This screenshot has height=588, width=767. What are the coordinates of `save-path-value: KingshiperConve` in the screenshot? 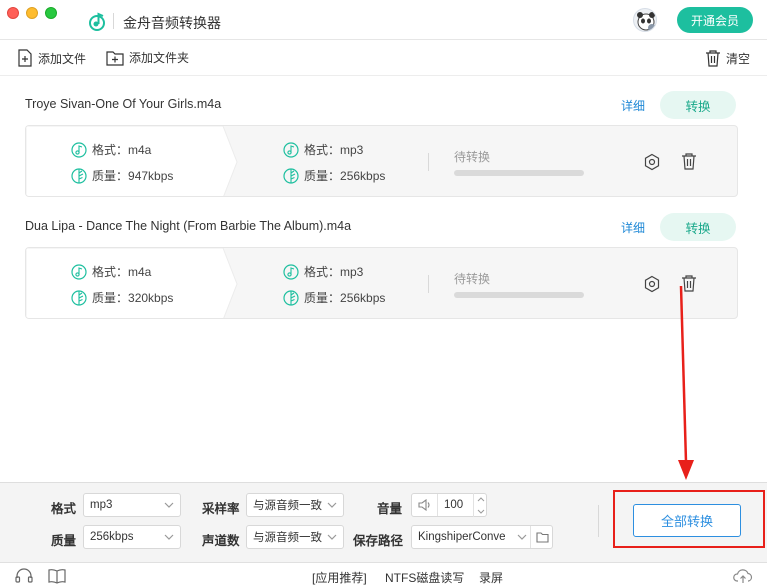 It's located at (462, 537).